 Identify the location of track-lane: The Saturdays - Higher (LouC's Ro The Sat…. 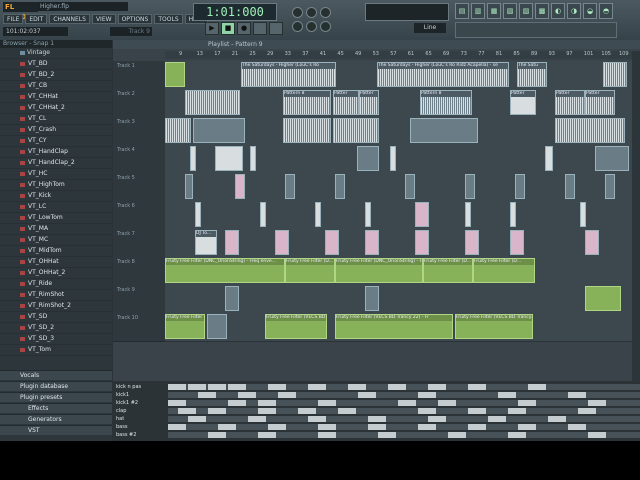
(398, 75).